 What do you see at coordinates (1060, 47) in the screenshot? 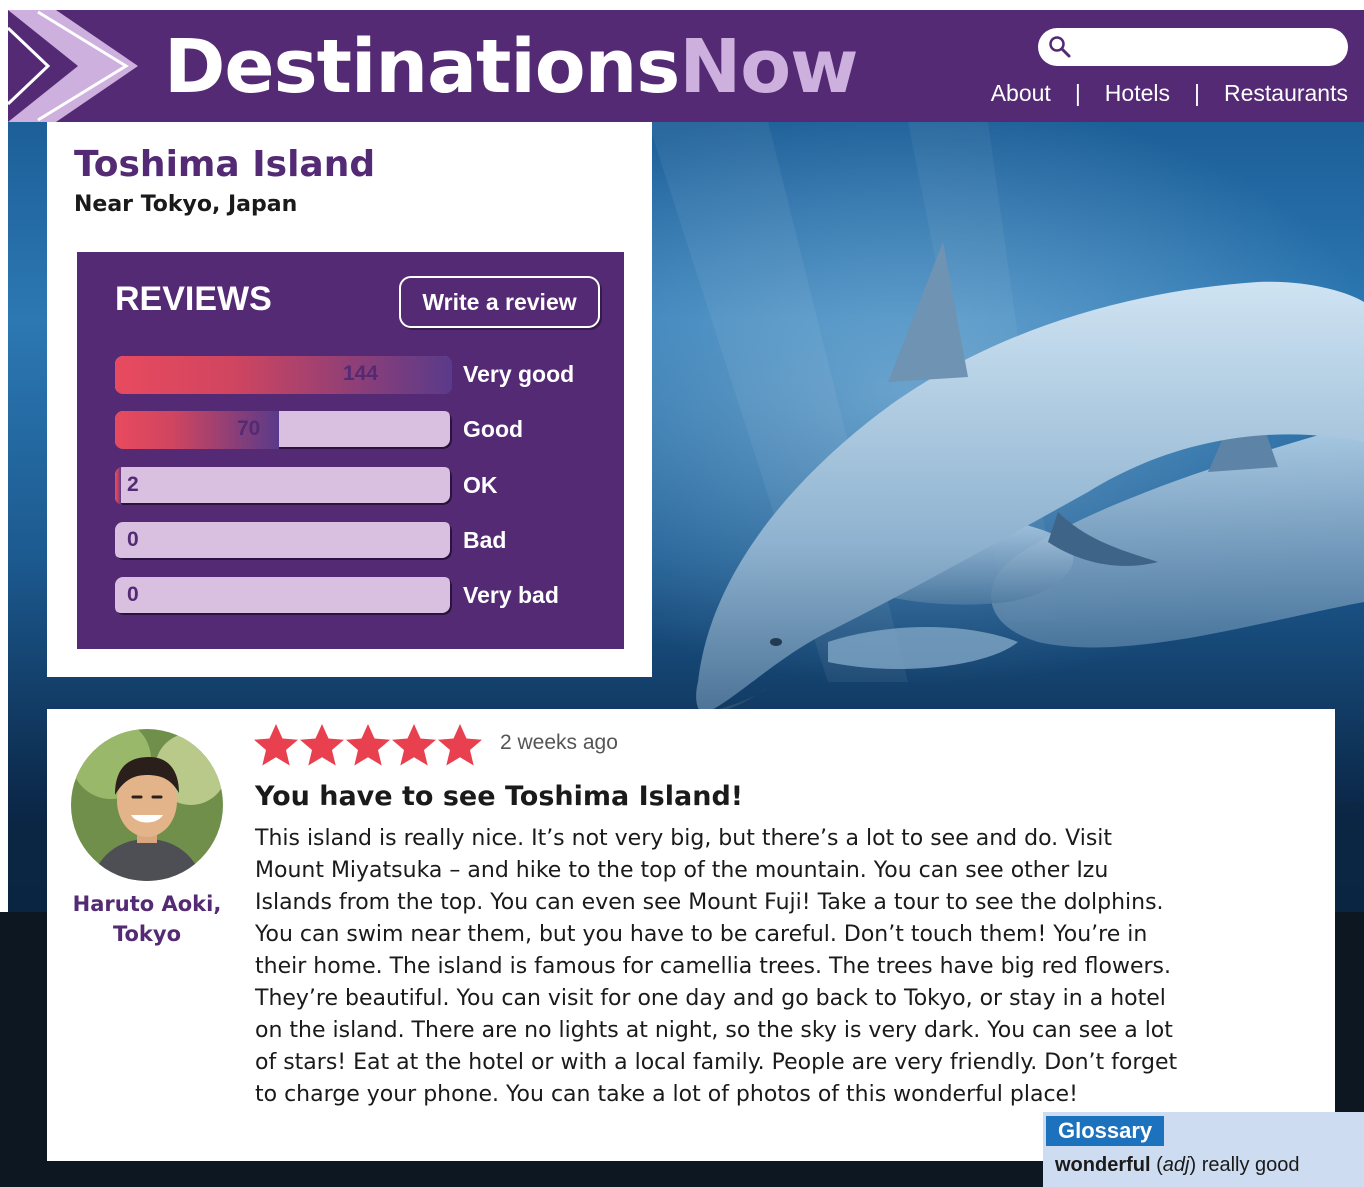
I see `search-icon` at bounding box center [1060, 47].